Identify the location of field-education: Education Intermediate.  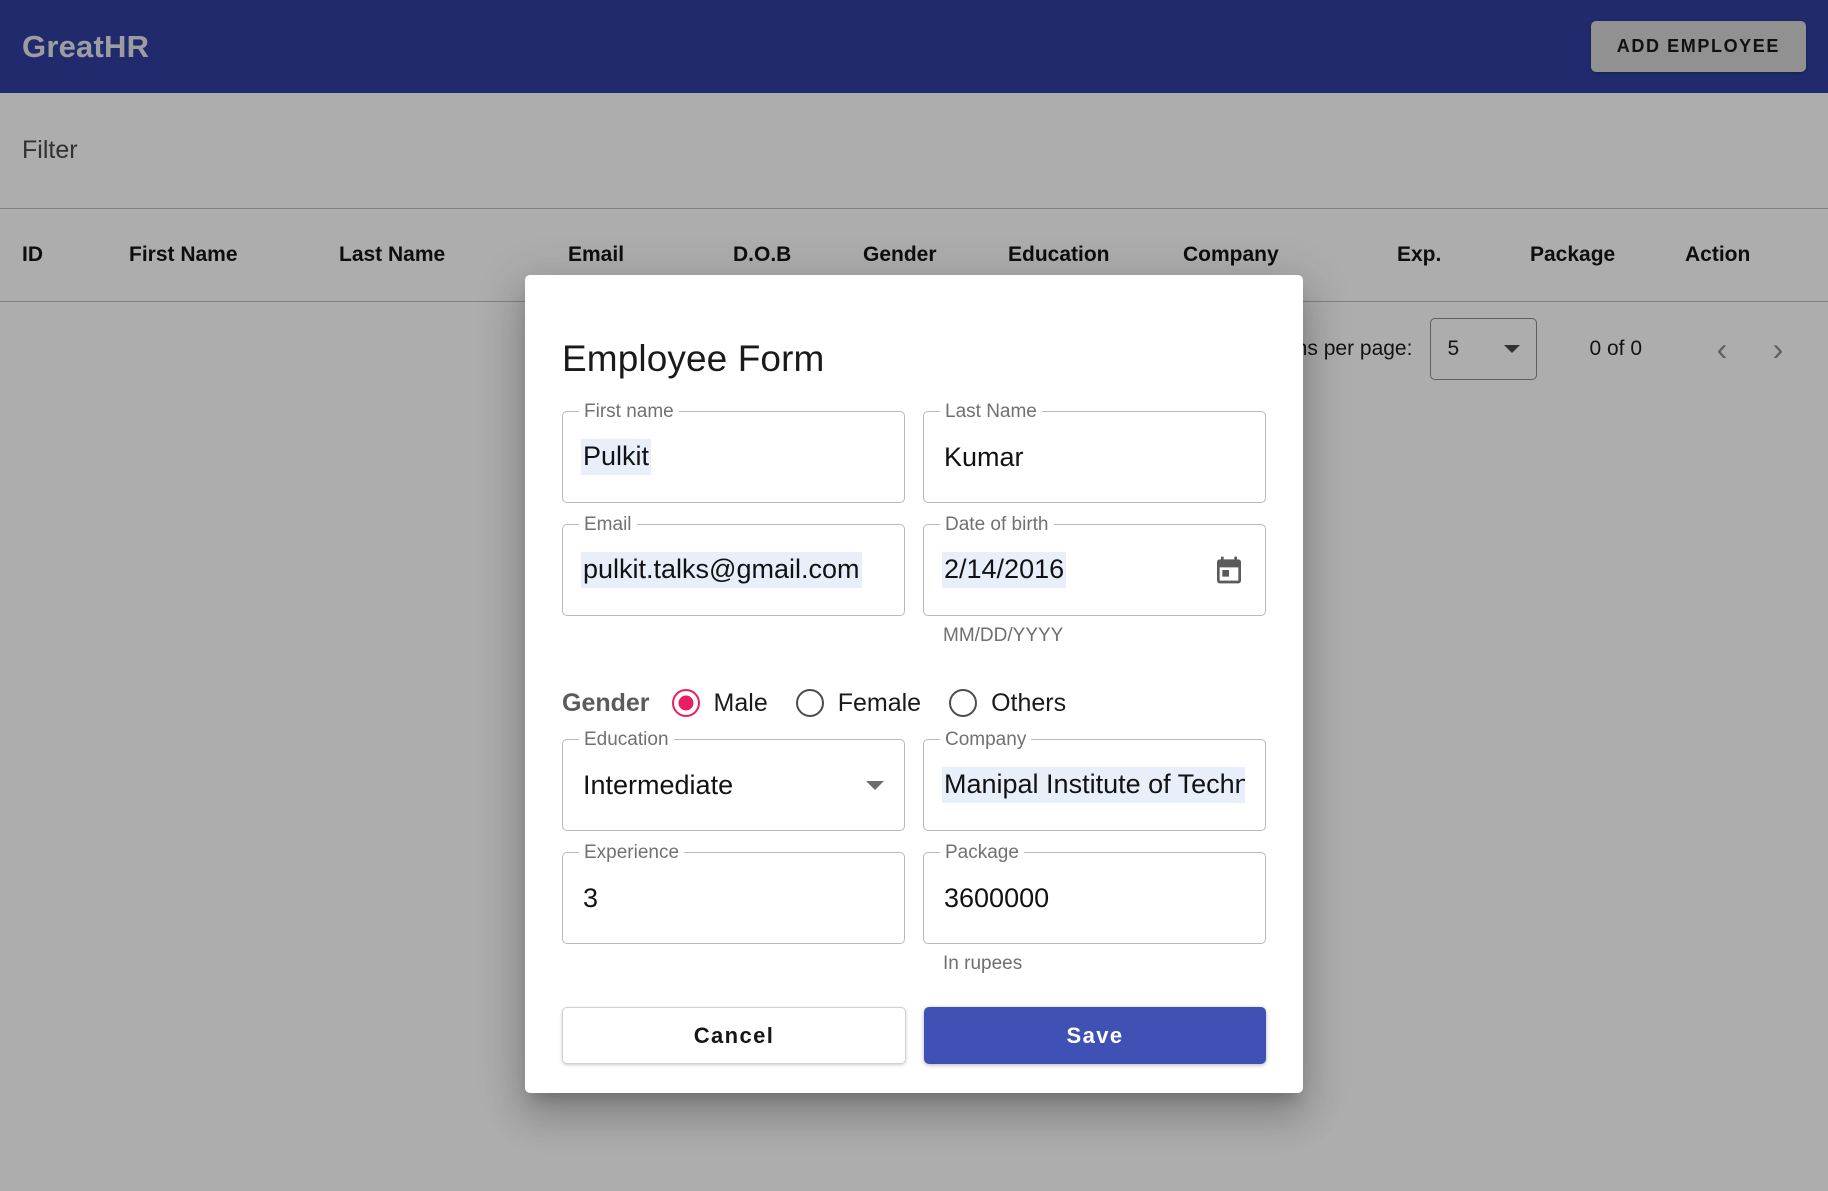
(733, 780).